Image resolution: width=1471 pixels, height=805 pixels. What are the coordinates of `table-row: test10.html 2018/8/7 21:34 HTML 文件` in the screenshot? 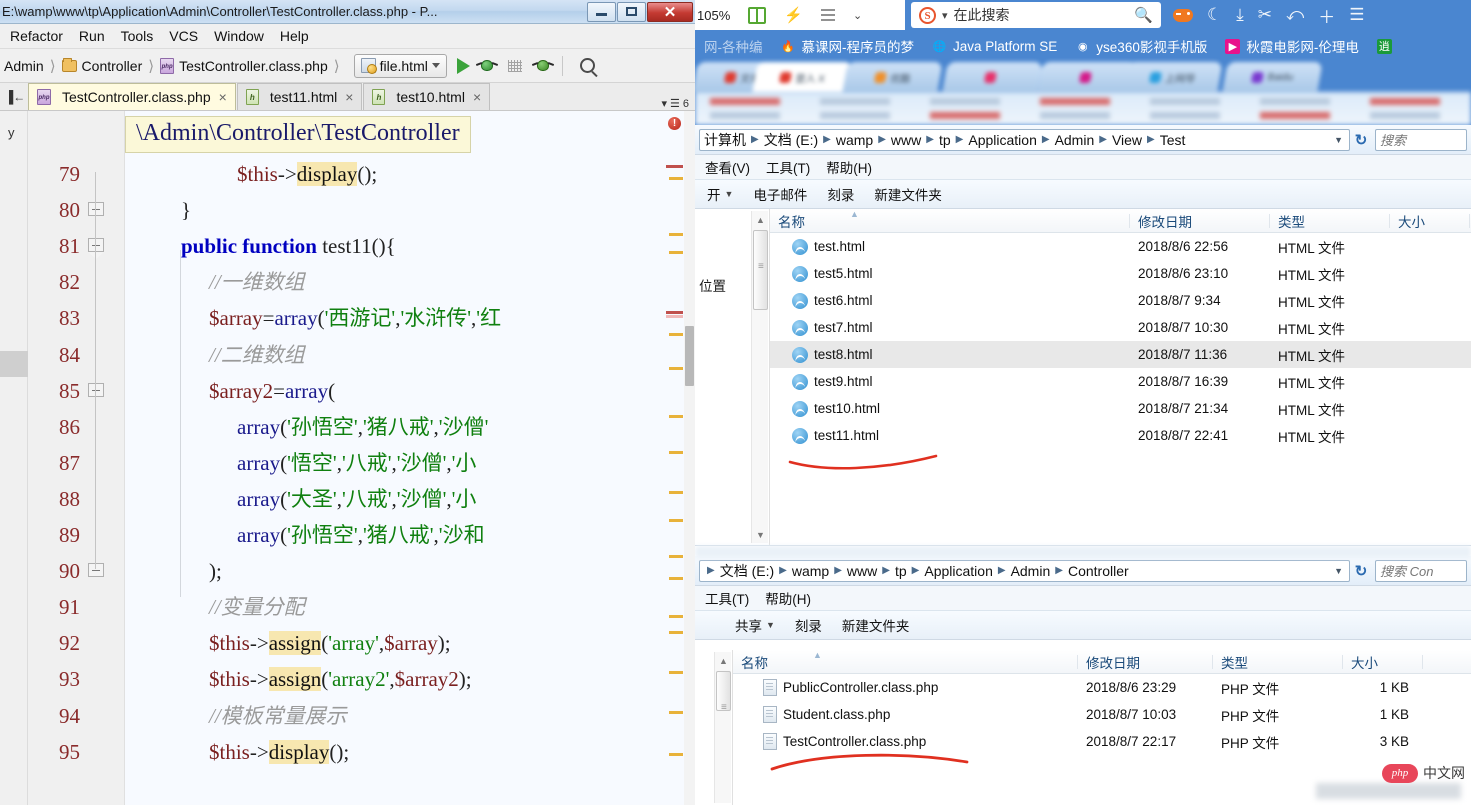 It's located at (1120, 408).